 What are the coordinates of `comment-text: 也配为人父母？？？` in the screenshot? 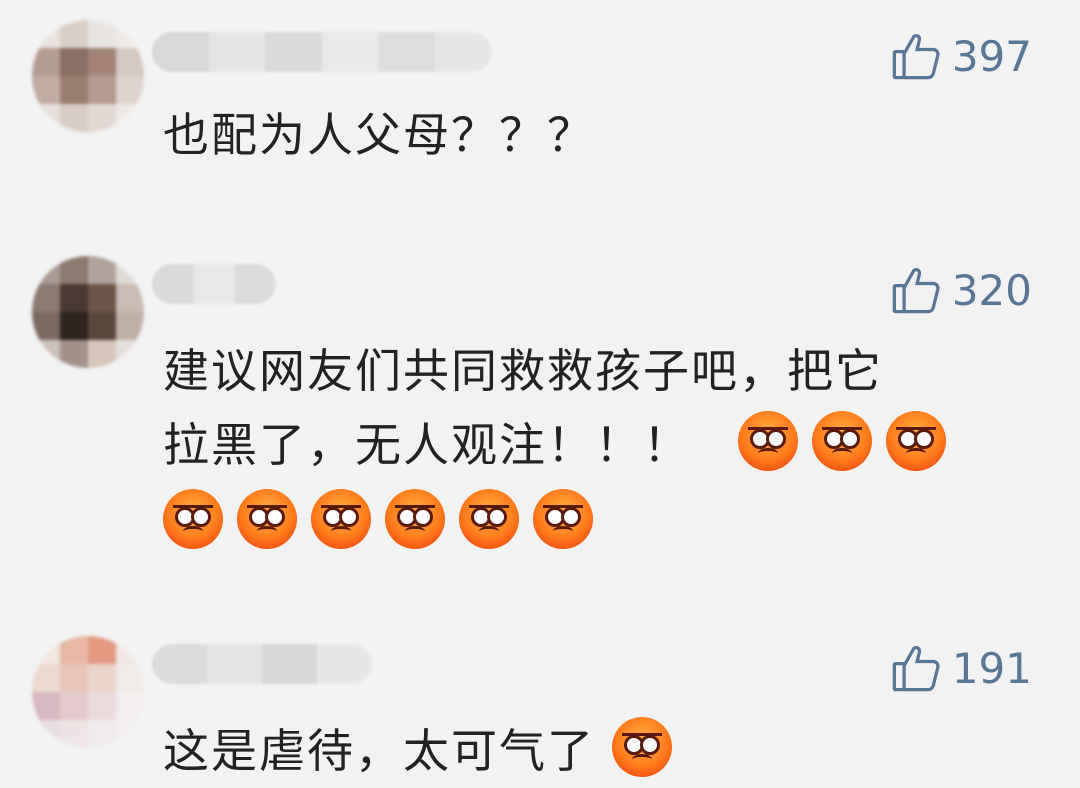 It's located at (379, 135).